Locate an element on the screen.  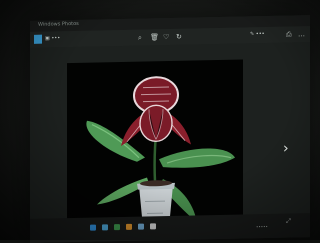
right-leaf is located at coordinates (197, 158).